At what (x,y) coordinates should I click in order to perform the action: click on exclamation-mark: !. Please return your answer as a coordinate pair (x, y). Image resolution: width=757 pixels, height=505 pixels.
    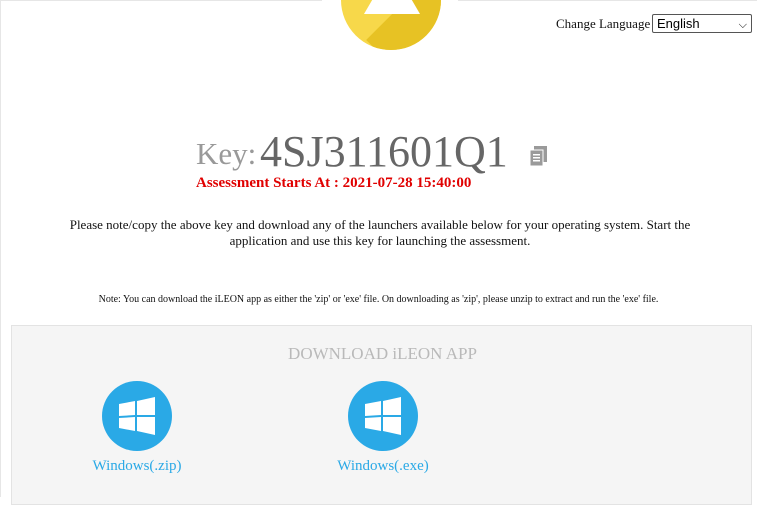
    Looking at the image, I should click on (391, 2).